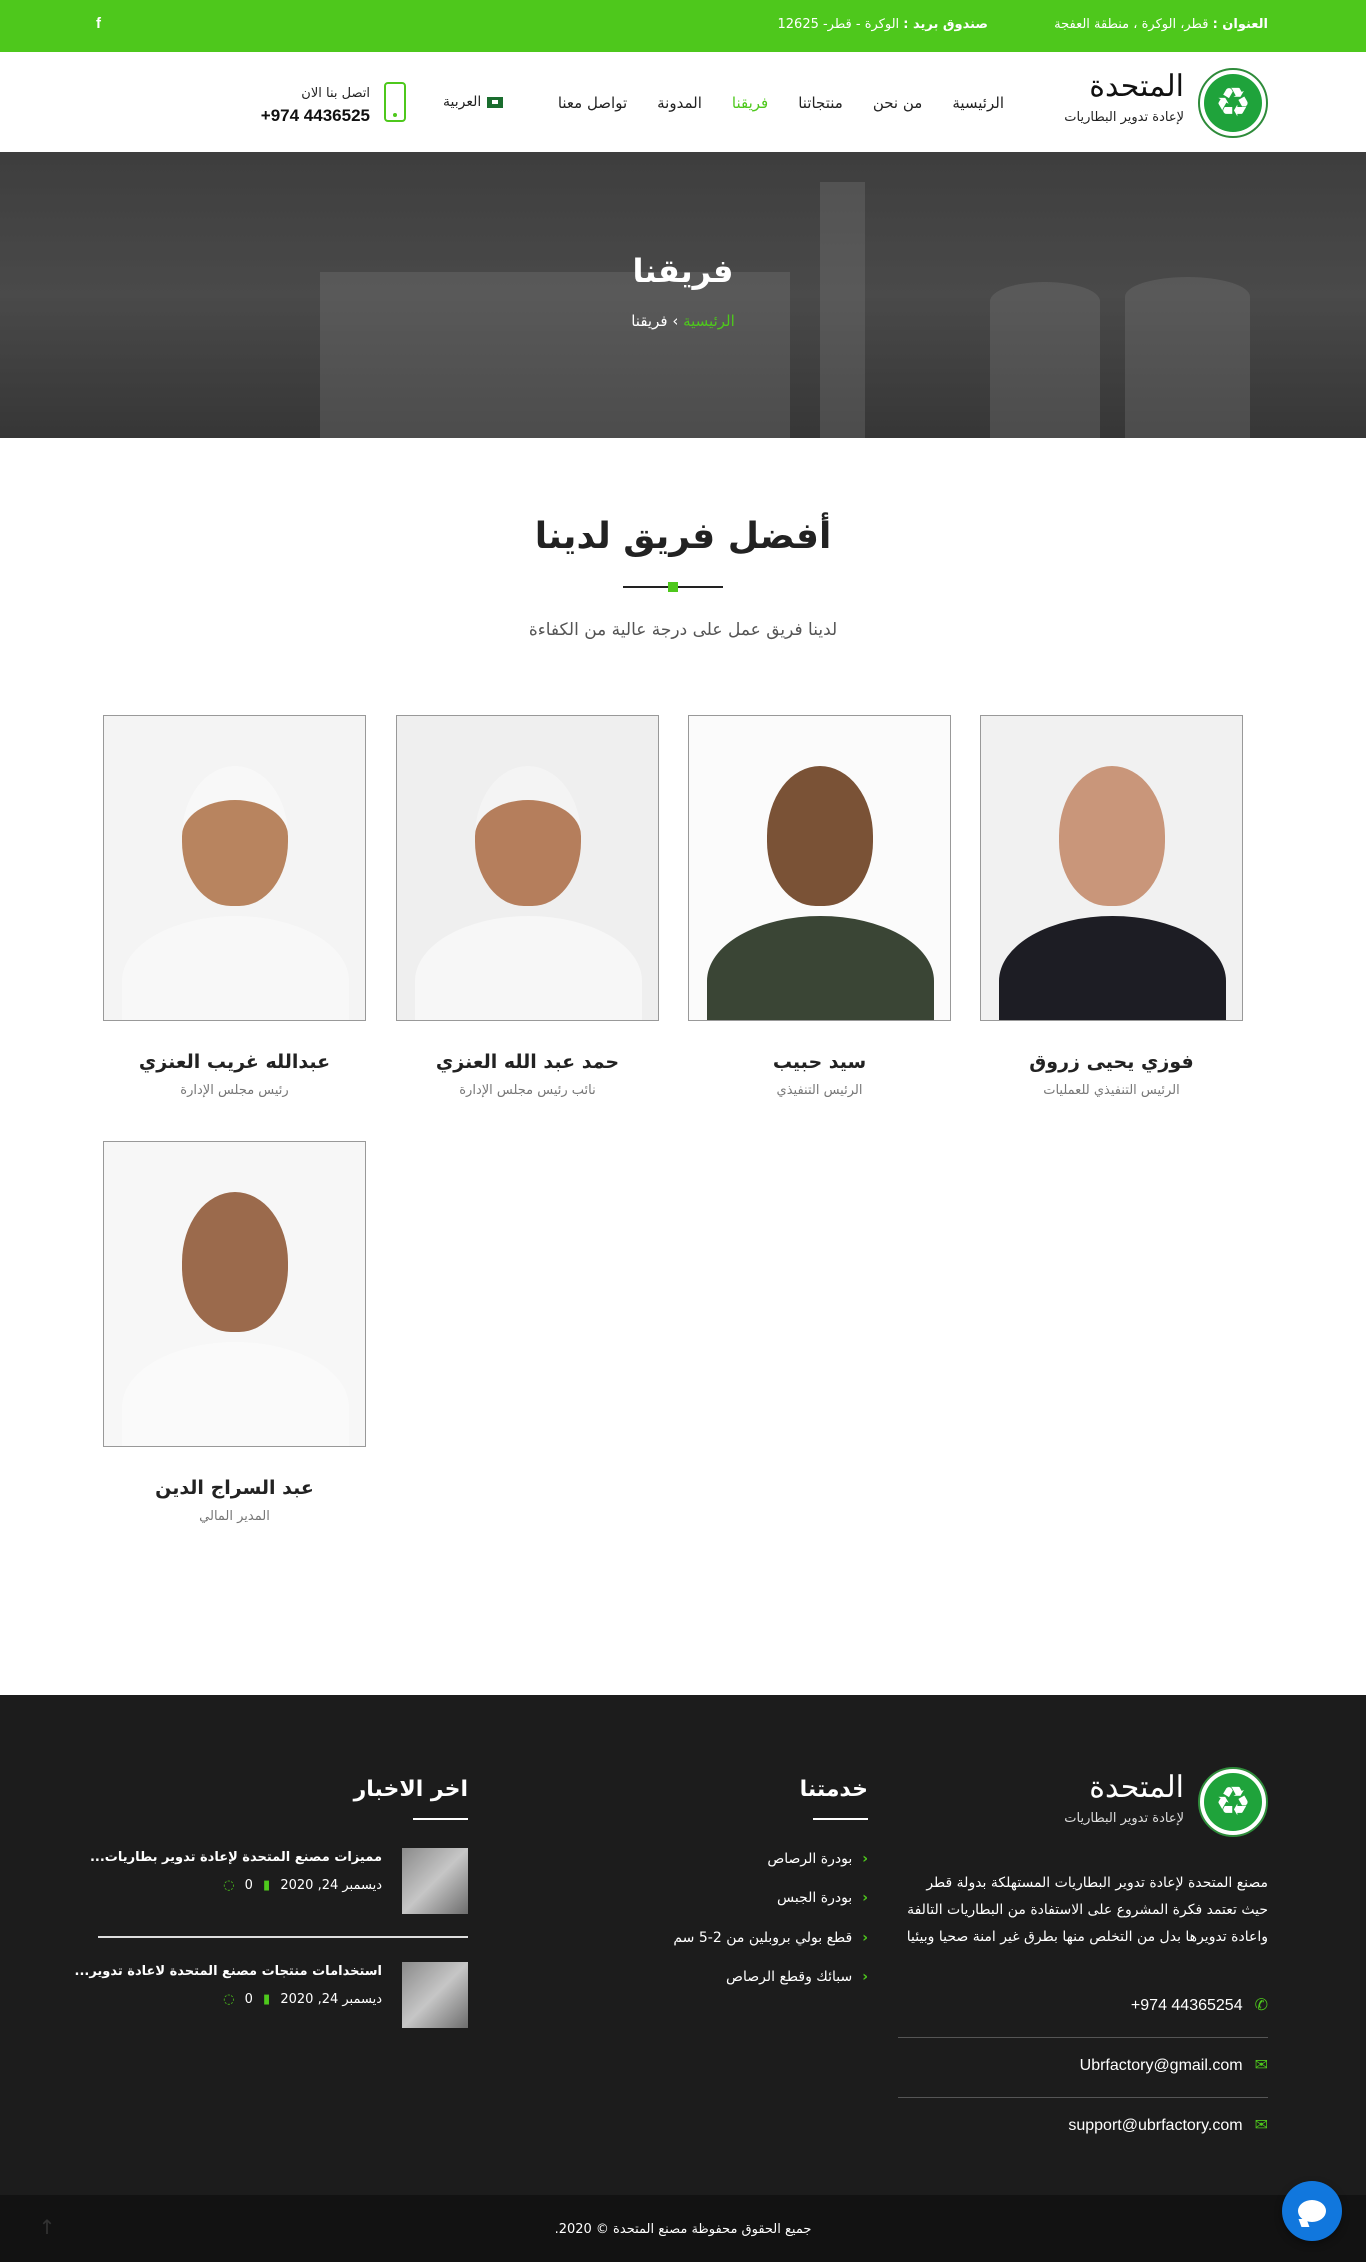 The image size is (1366, 2262). I want to click on pobox-value: الوكرة - قطر- 12625, so click(838, 24).